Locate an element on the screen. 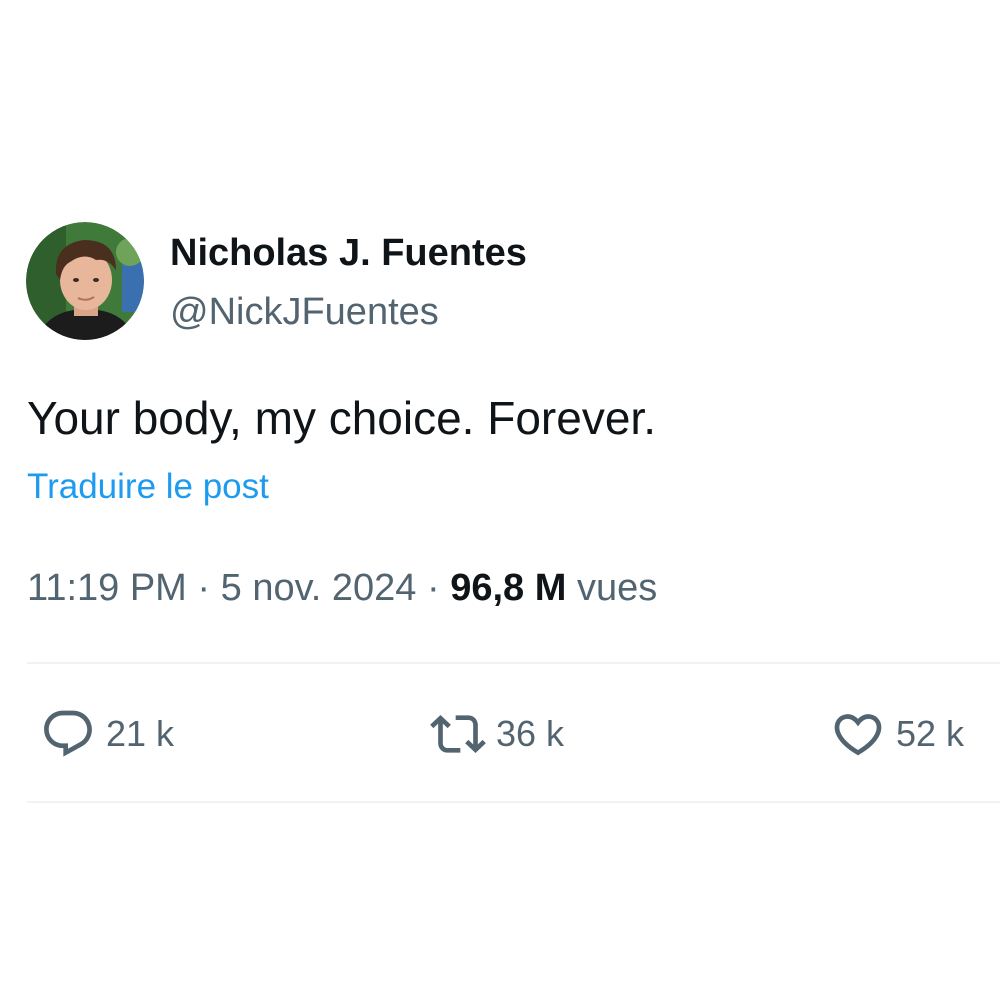 This screenshot has height=1000, width=1000. views-label: vues is located at coordinates (617, 588).